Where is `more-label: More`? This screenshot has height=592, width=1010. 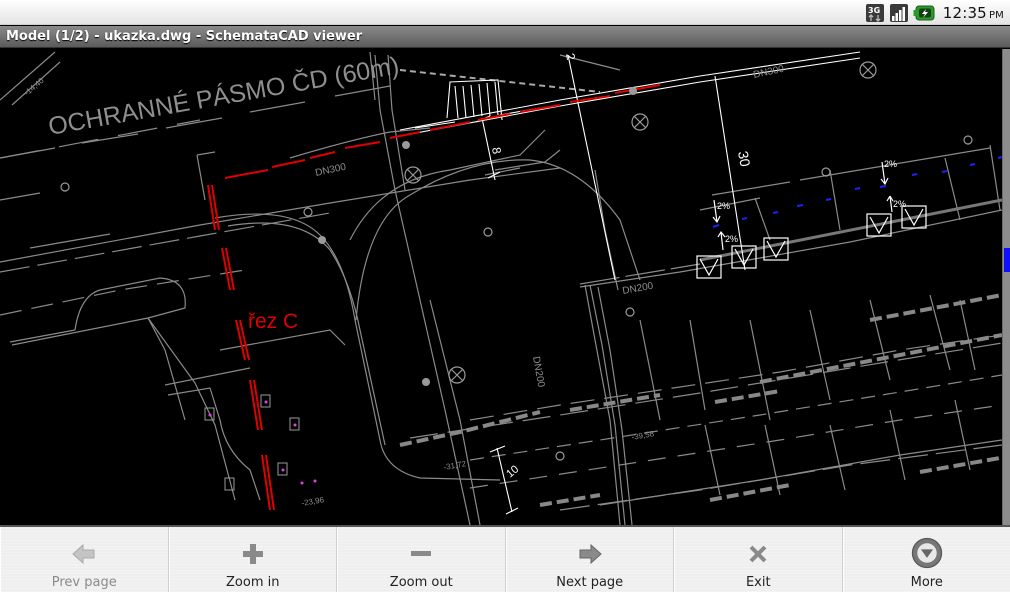 more-label: More is located at coordinates (926, 582).